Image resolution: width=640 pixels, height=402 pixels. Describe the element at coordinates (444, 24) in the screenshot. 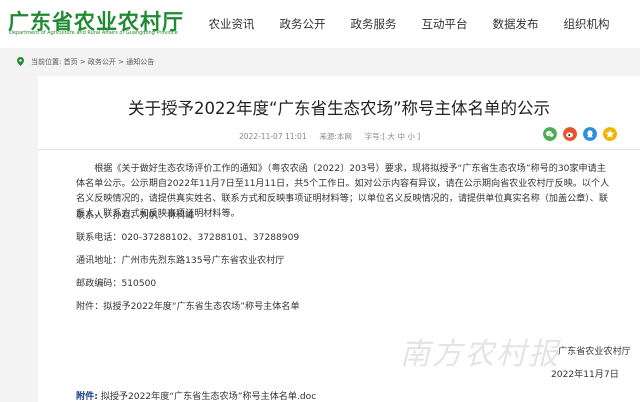

I see `nav-item-interaction: 互动平台` at that location.